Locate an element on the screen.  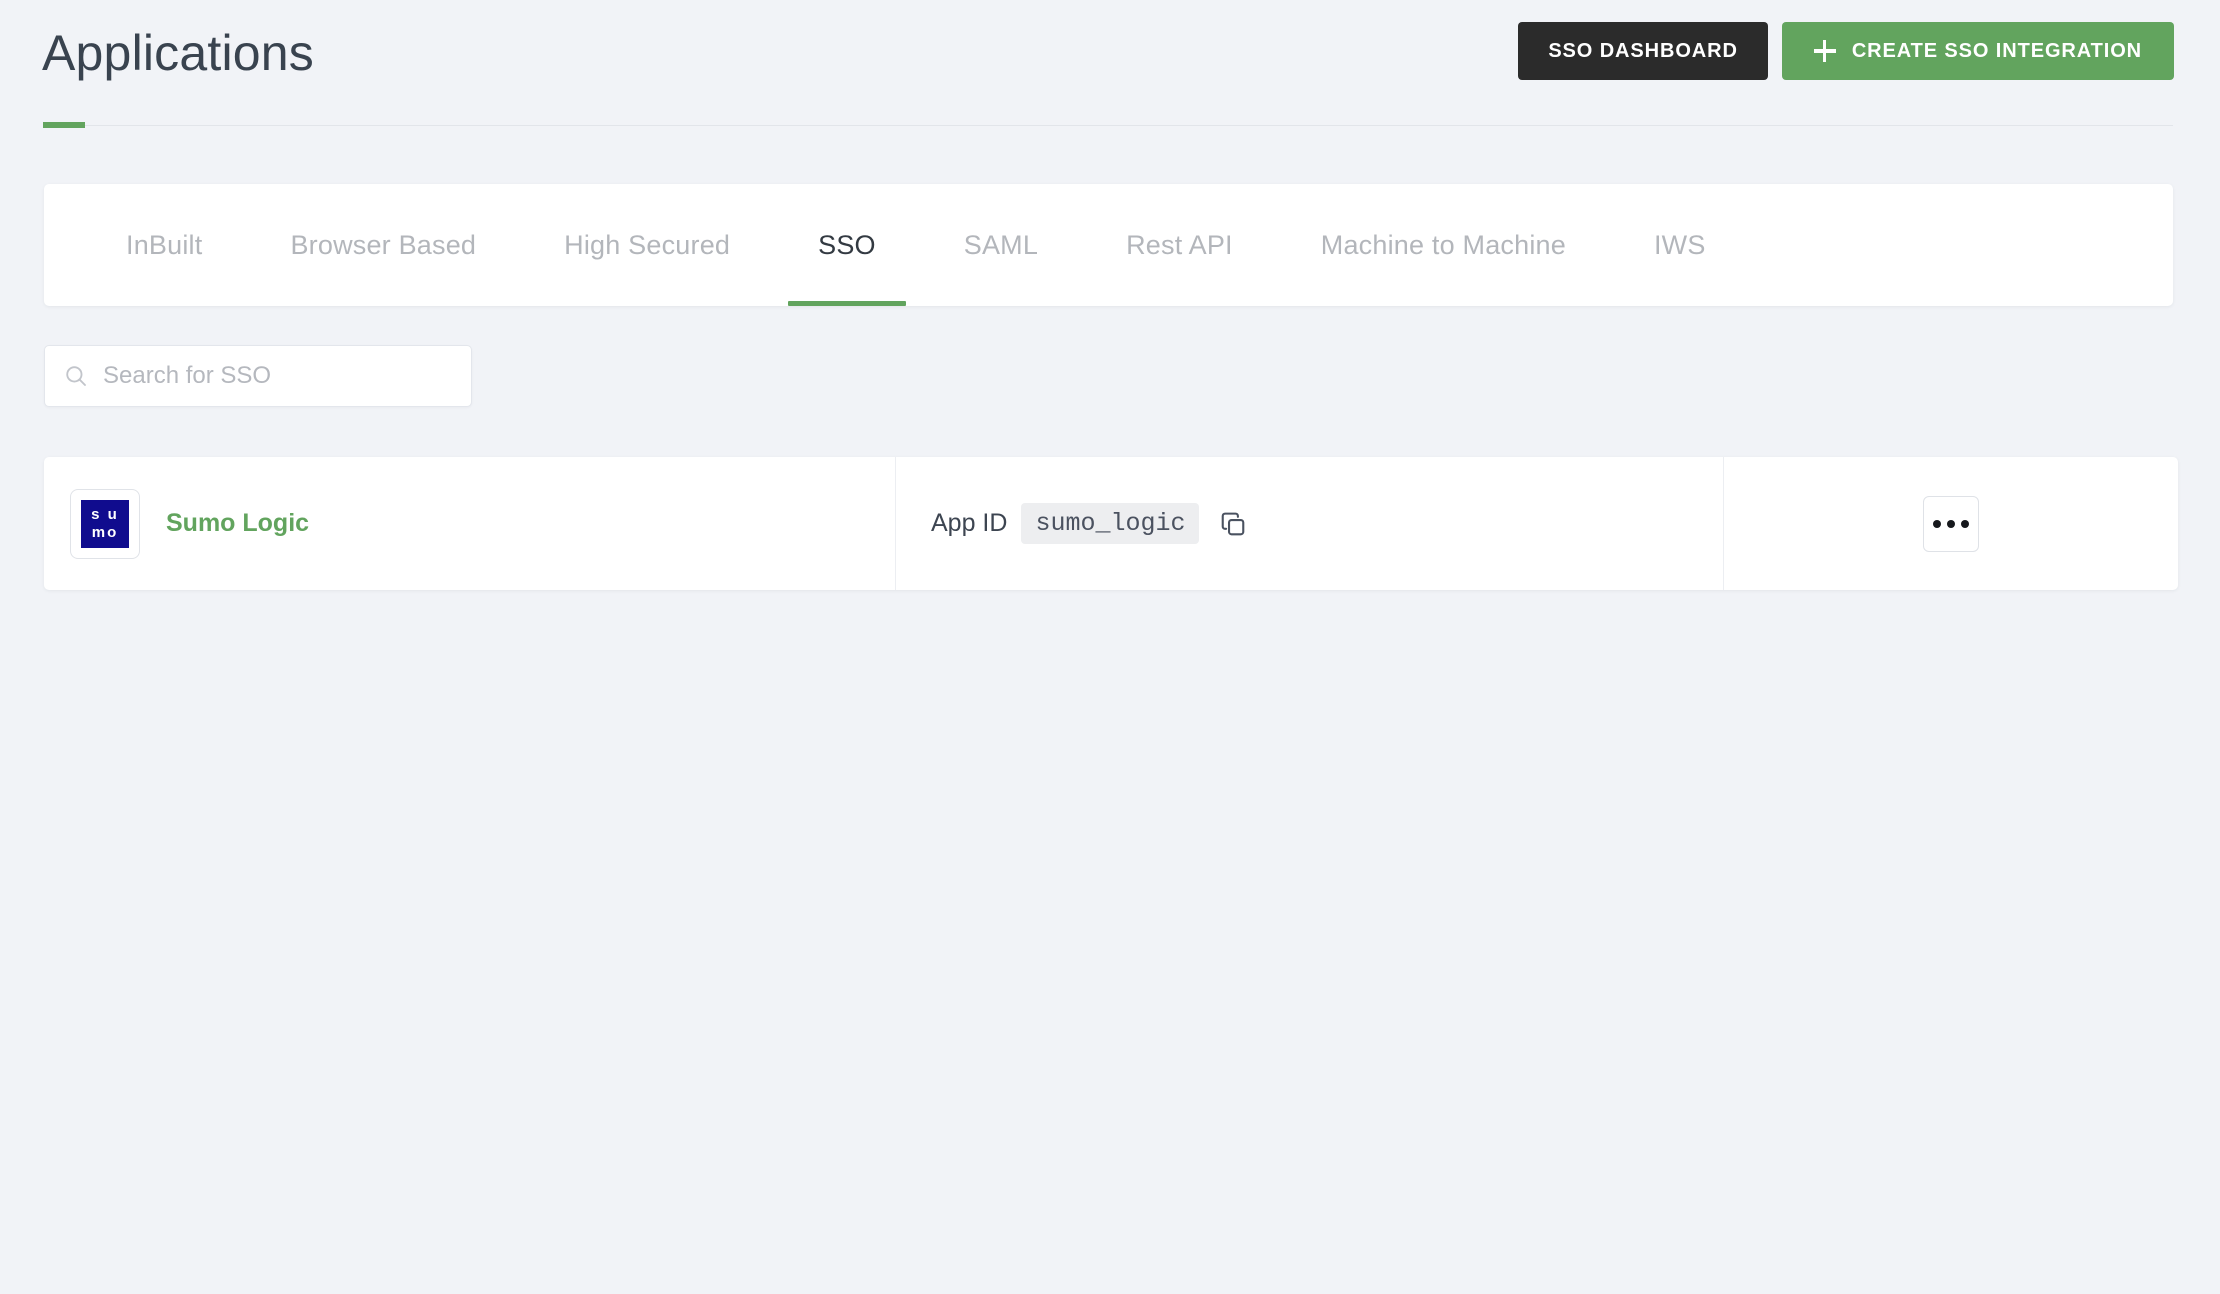
tab-saml: SAML is located at coordinates (1001, 245).